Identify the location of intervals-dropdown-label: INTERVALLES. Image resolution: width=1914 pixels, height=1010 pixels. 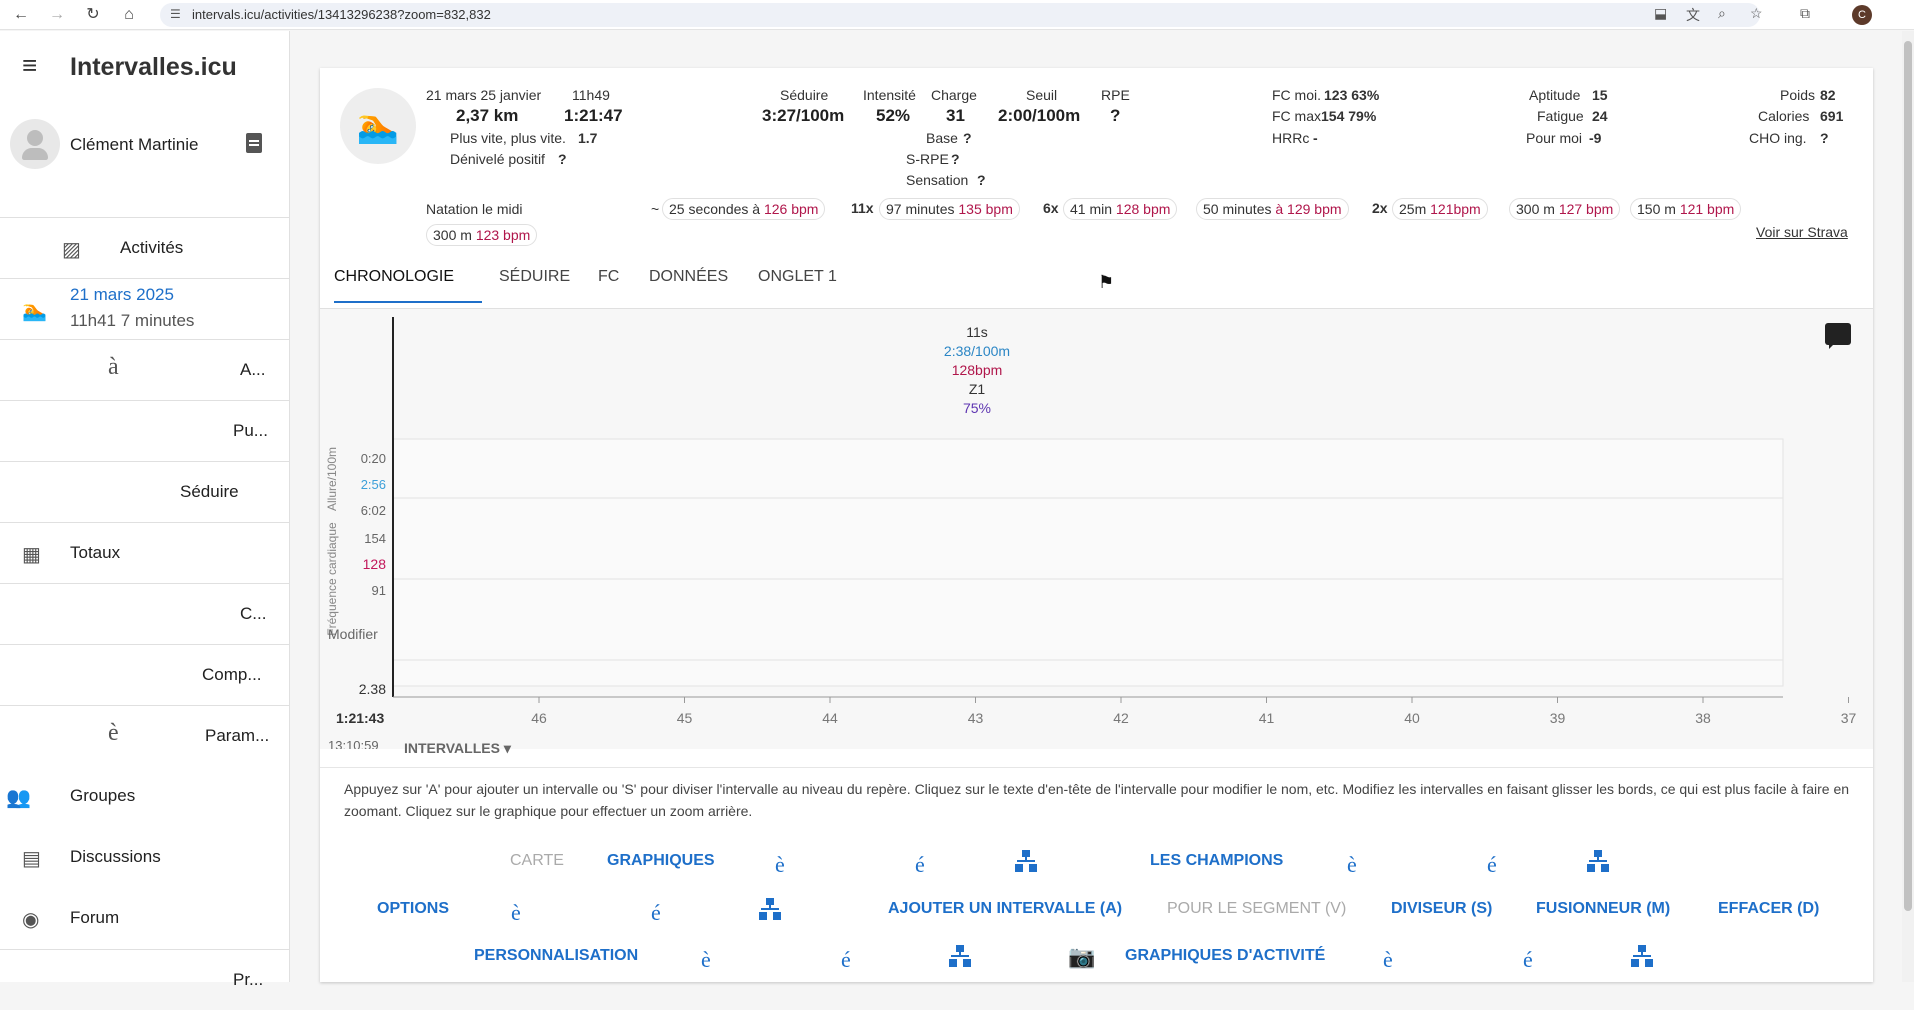
(452, 748).